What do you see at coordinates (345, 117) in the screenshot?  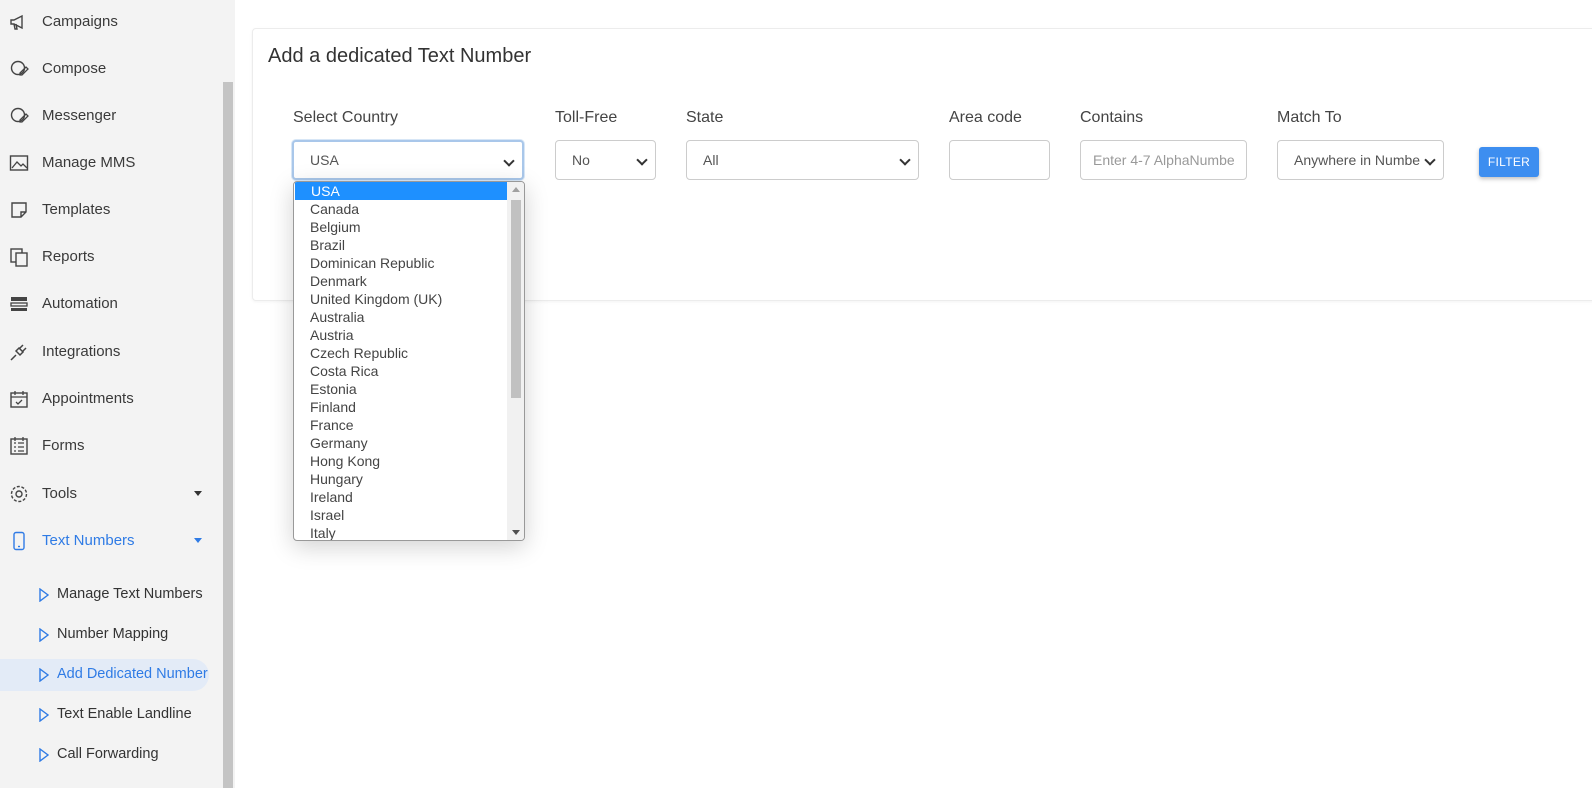 I see `country-label: Select Country` at bounding box center [345, 117].